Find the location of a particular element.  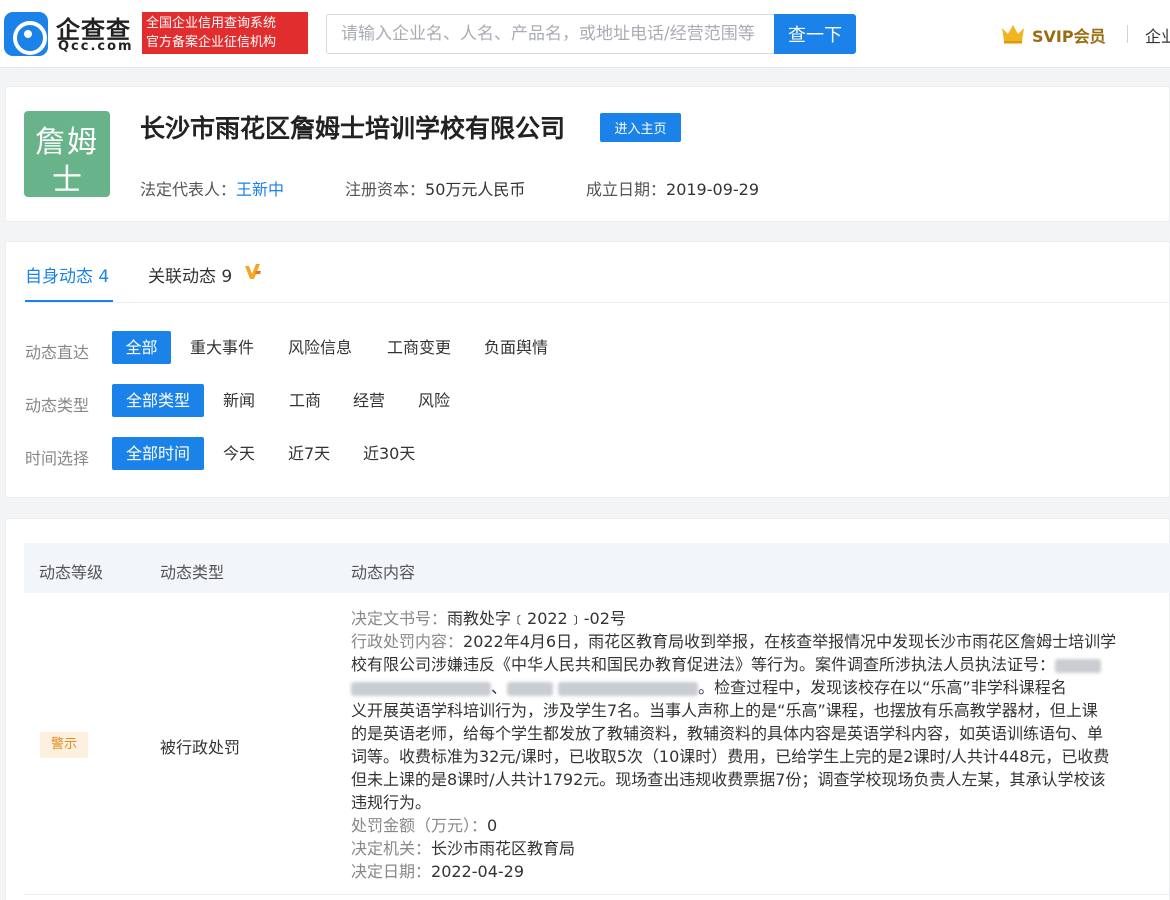

filter-7-days: 近7天 is located at coordinates (309, 453).